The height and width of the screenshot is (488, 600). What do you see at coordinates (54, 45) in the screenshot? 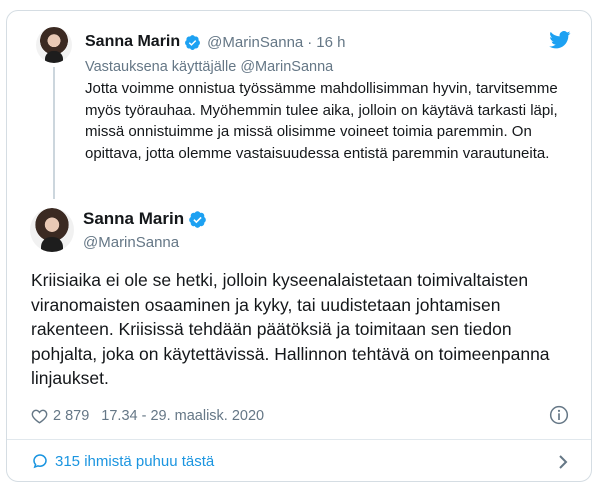
I see `parent-avatar` at bounding box center [54, 45].